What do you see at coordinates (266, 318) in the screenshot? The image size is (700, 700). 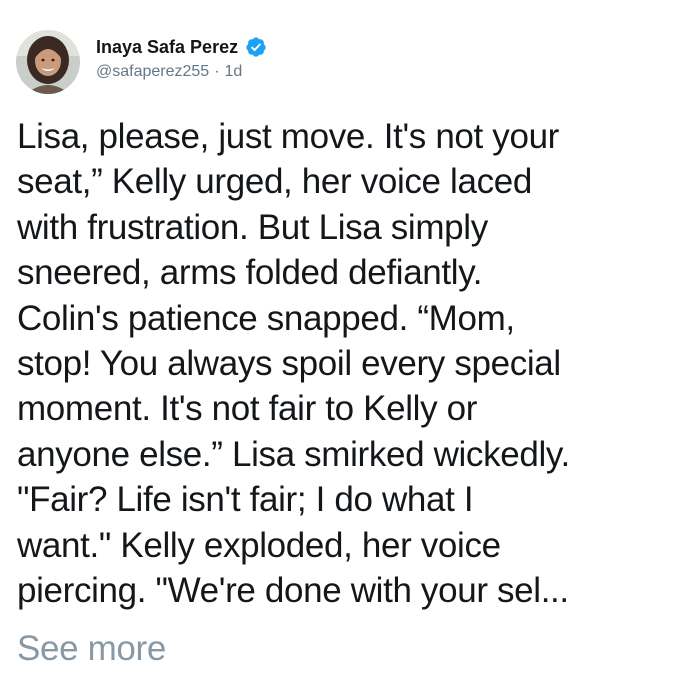 I see `tweet-text-line: Colin's patience snapped. “Mom,` at bounding box center [266, 318].